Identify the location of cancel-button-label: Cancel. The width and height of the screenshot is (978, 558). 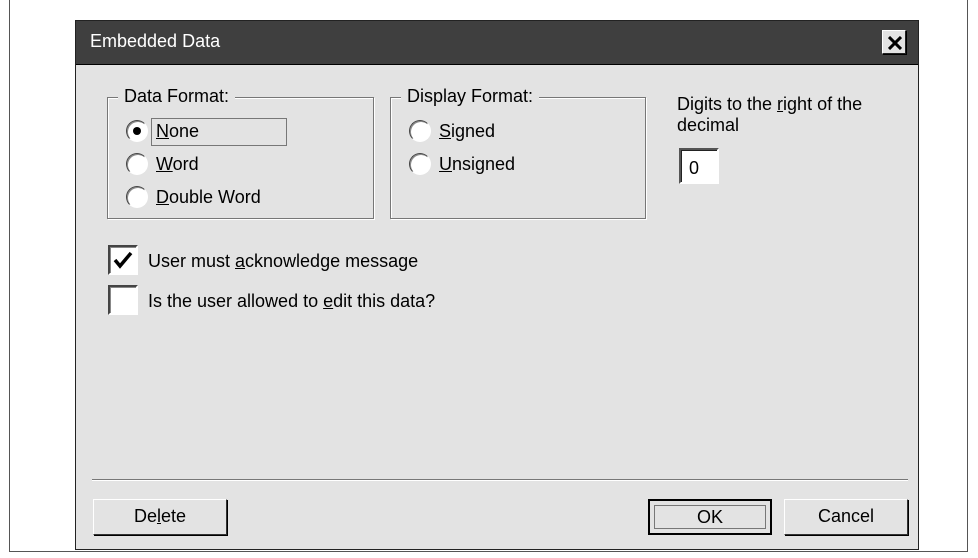
(846, 516).